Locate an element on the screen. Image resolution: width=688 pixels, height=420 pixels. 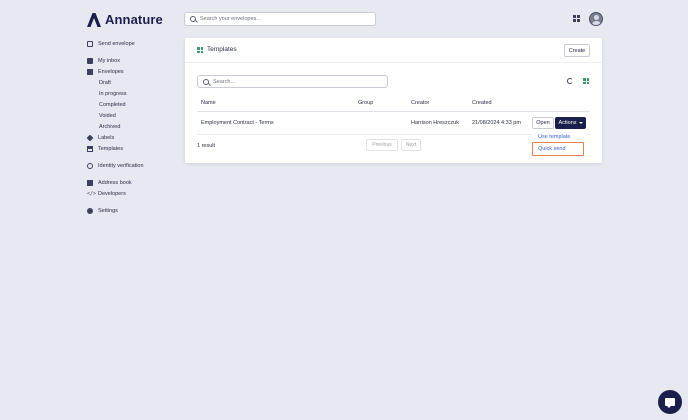
code-icon: </> is located at coordinates (92, 193).